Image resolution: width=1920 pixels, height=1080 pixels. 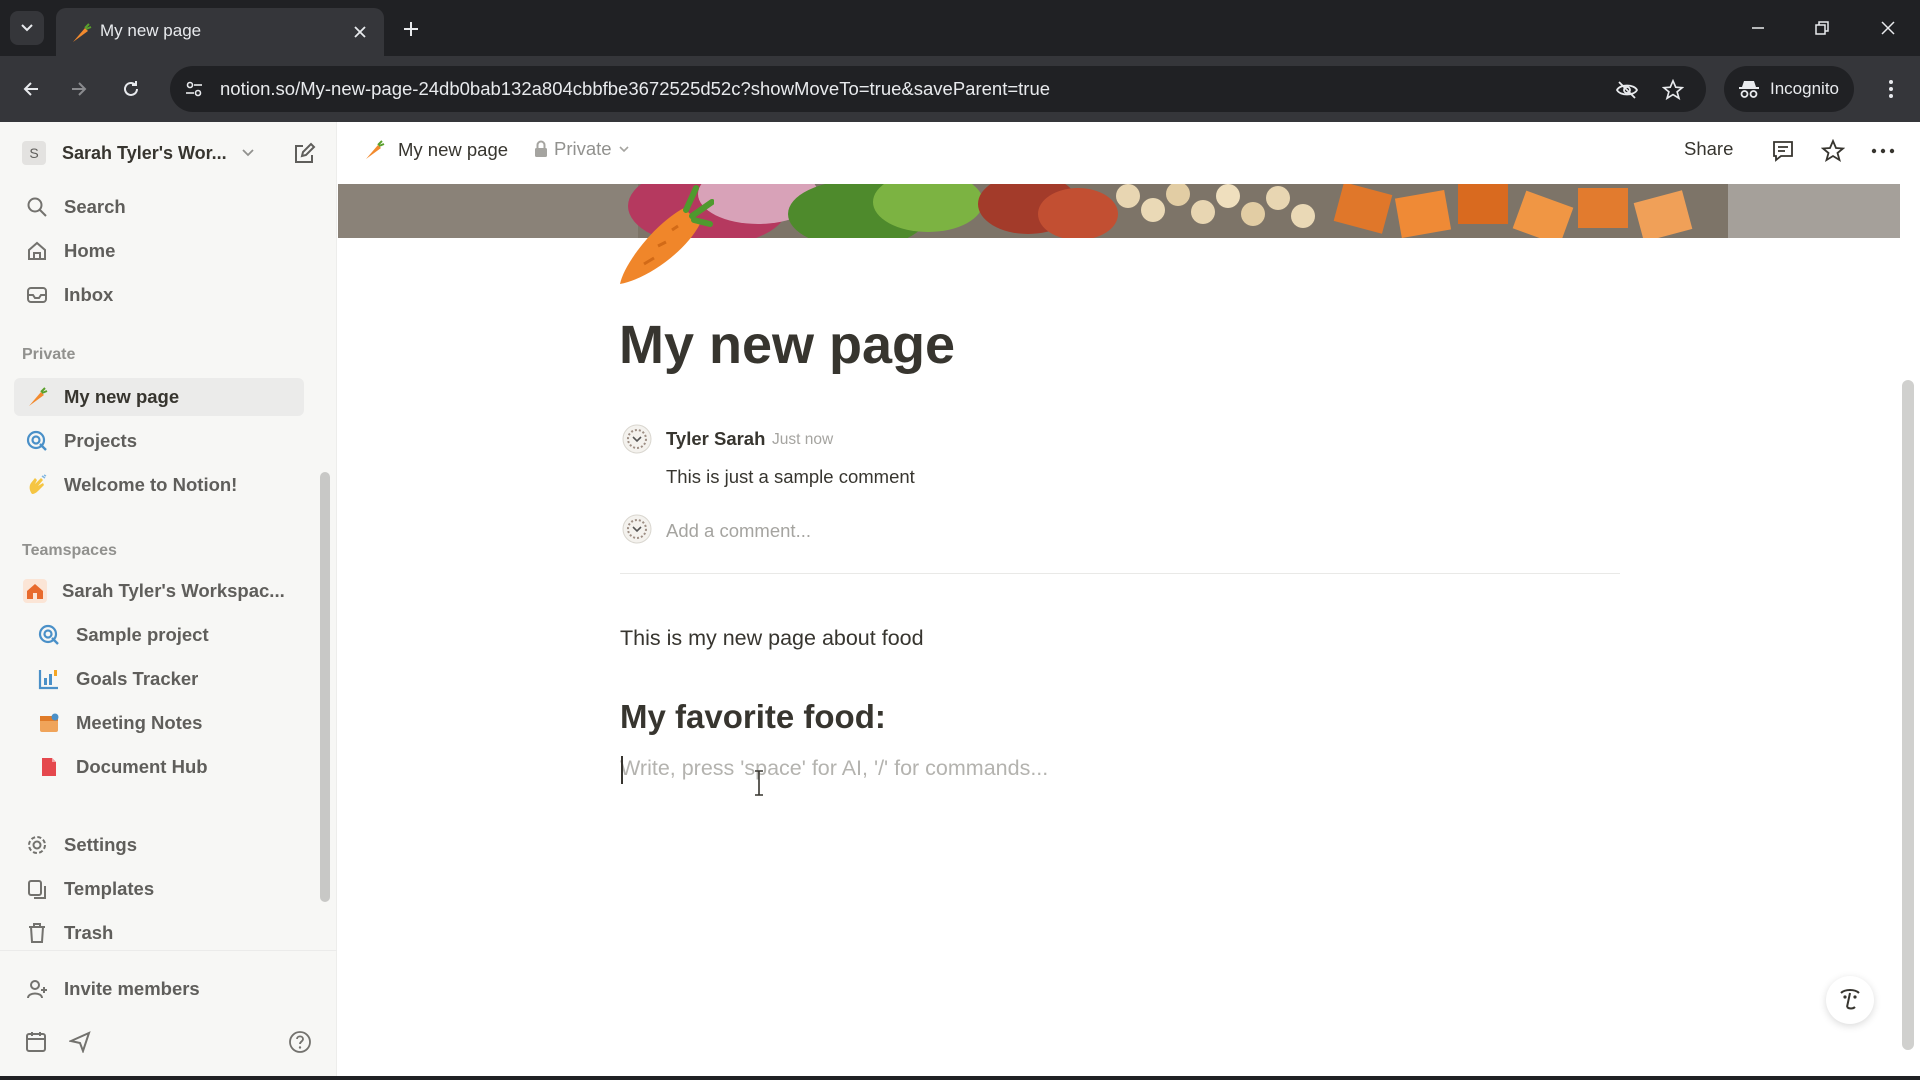 I want to click on comment-body: This is just a sample comment, so click(x=790, y=476).